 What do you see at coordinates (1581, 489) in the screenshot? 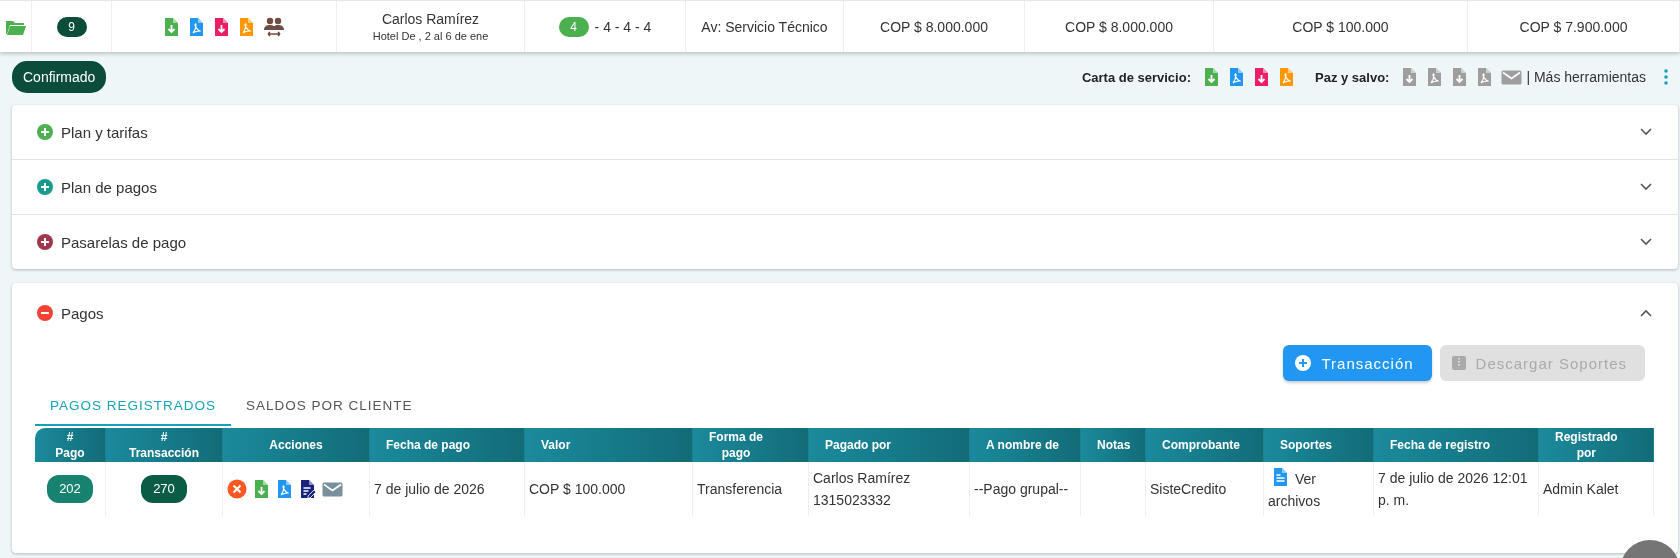
I see `table-cell-text: Admin Kalet` at bounding box center [1581, 489].